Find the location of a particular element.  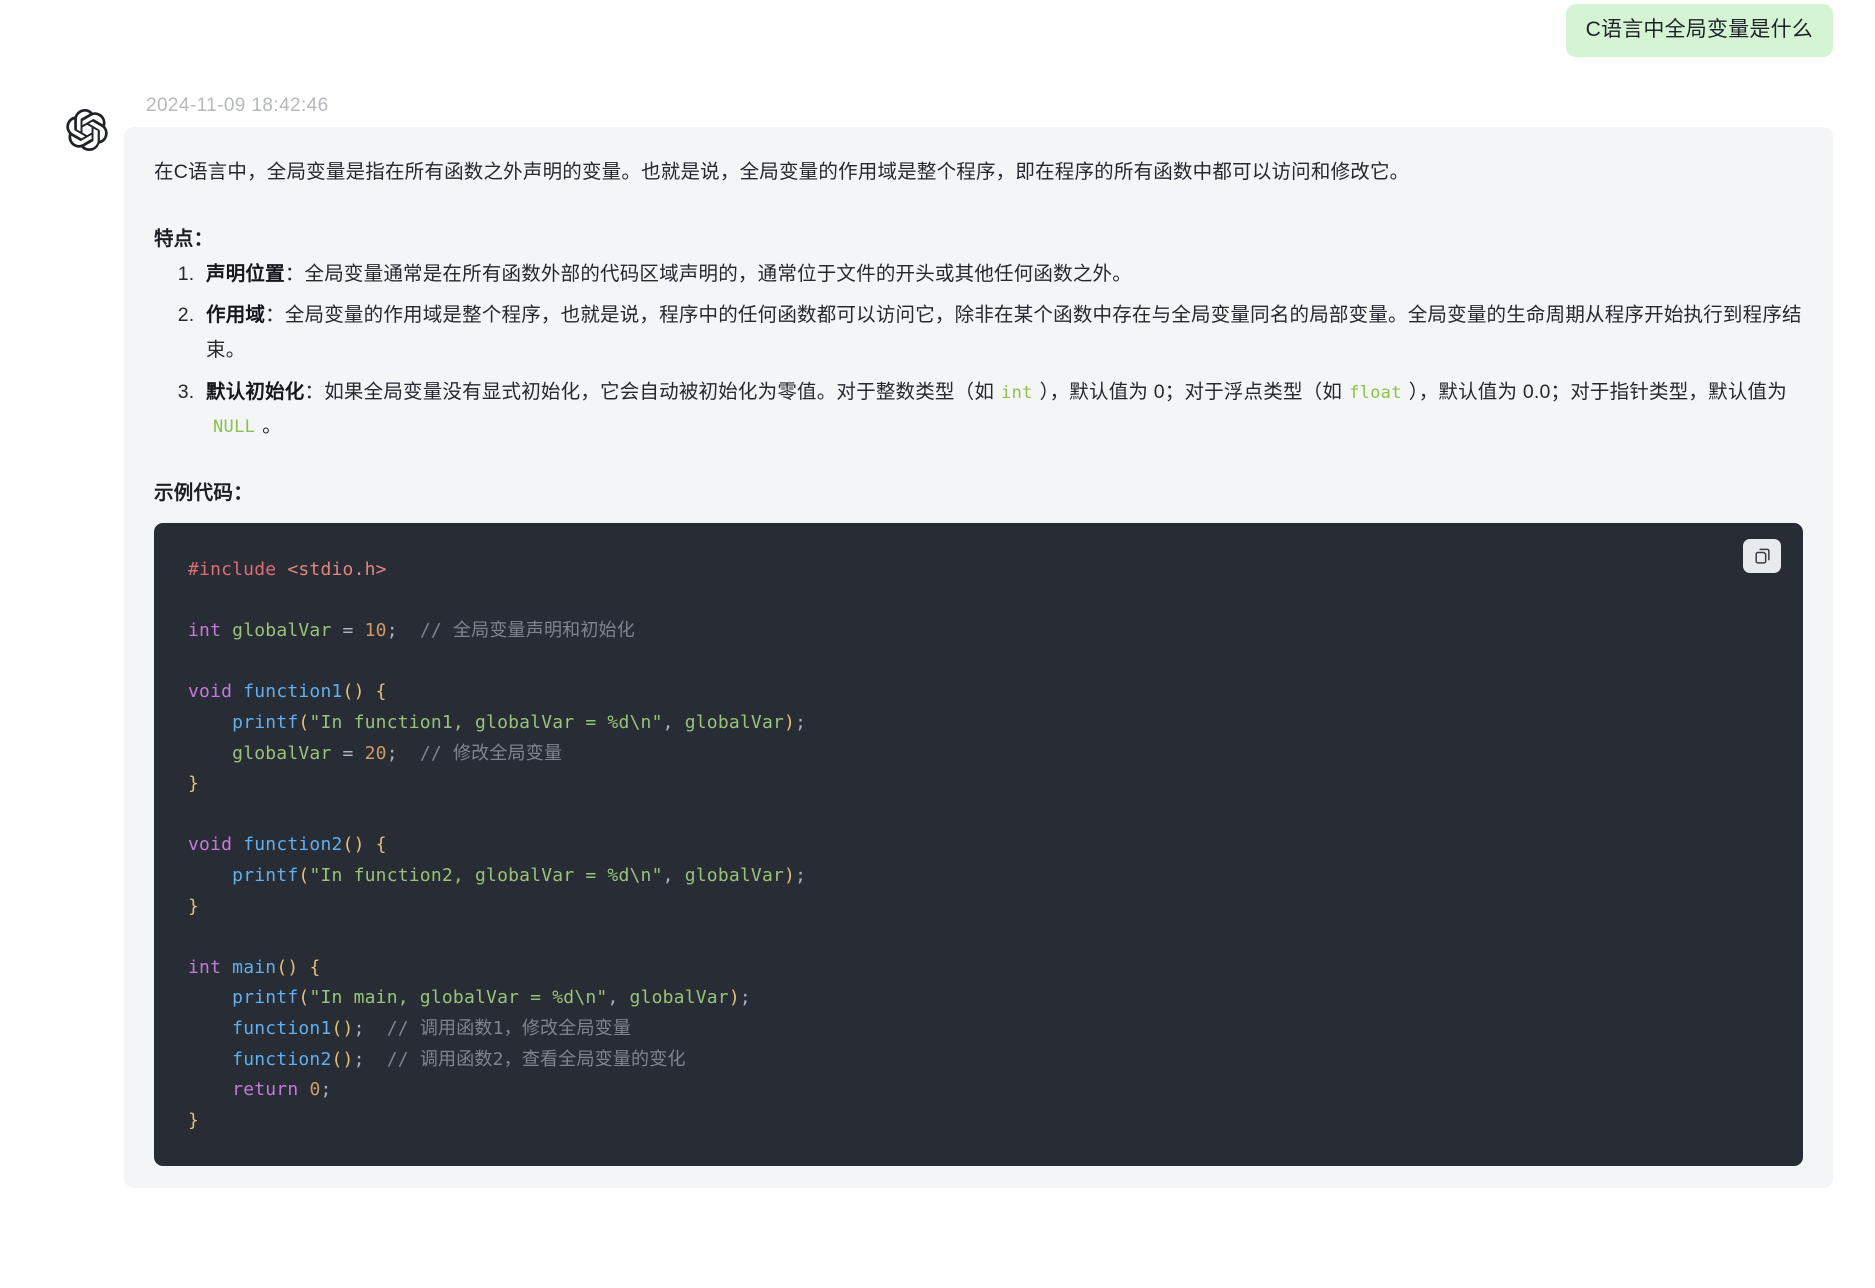

code-section-heading: 示例代码： is located at coordinates (204, 493).